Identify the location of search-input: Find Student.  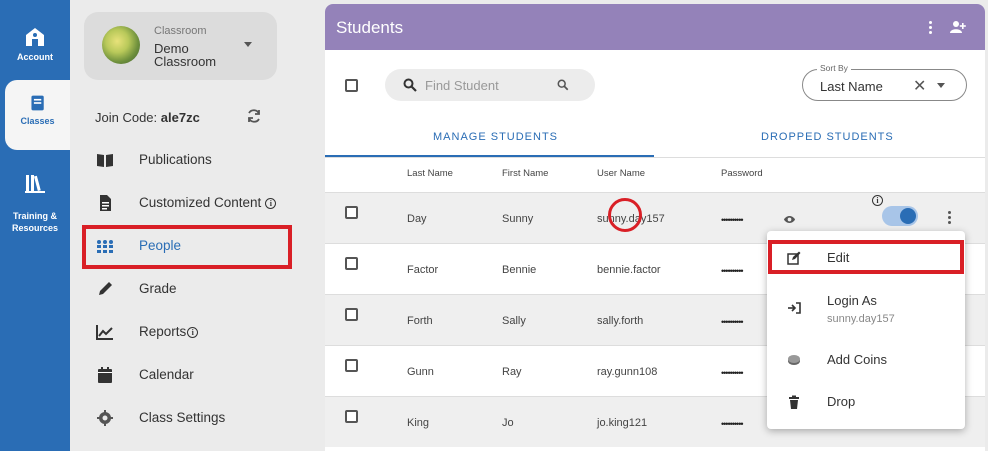
(462, 85).